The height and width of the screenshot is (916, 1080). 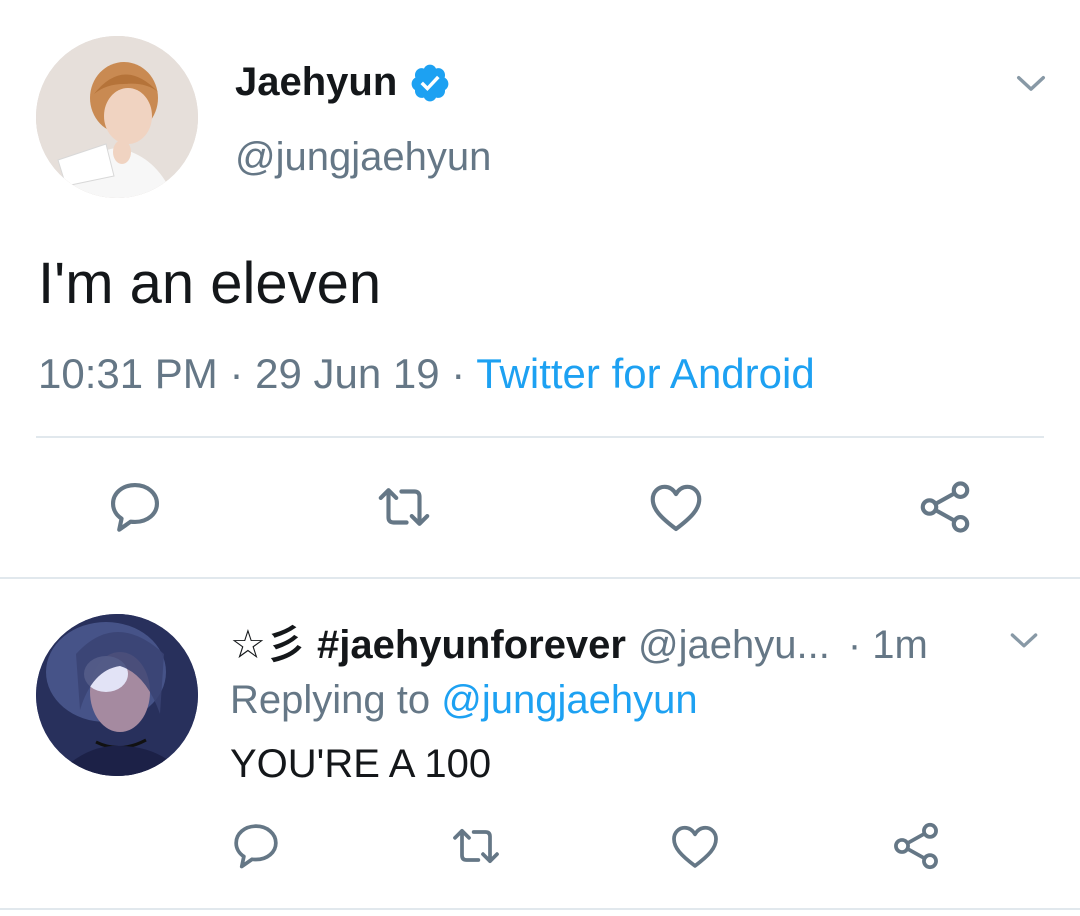 I want to click on reply-author-avatar, so click(x=117, y=695).